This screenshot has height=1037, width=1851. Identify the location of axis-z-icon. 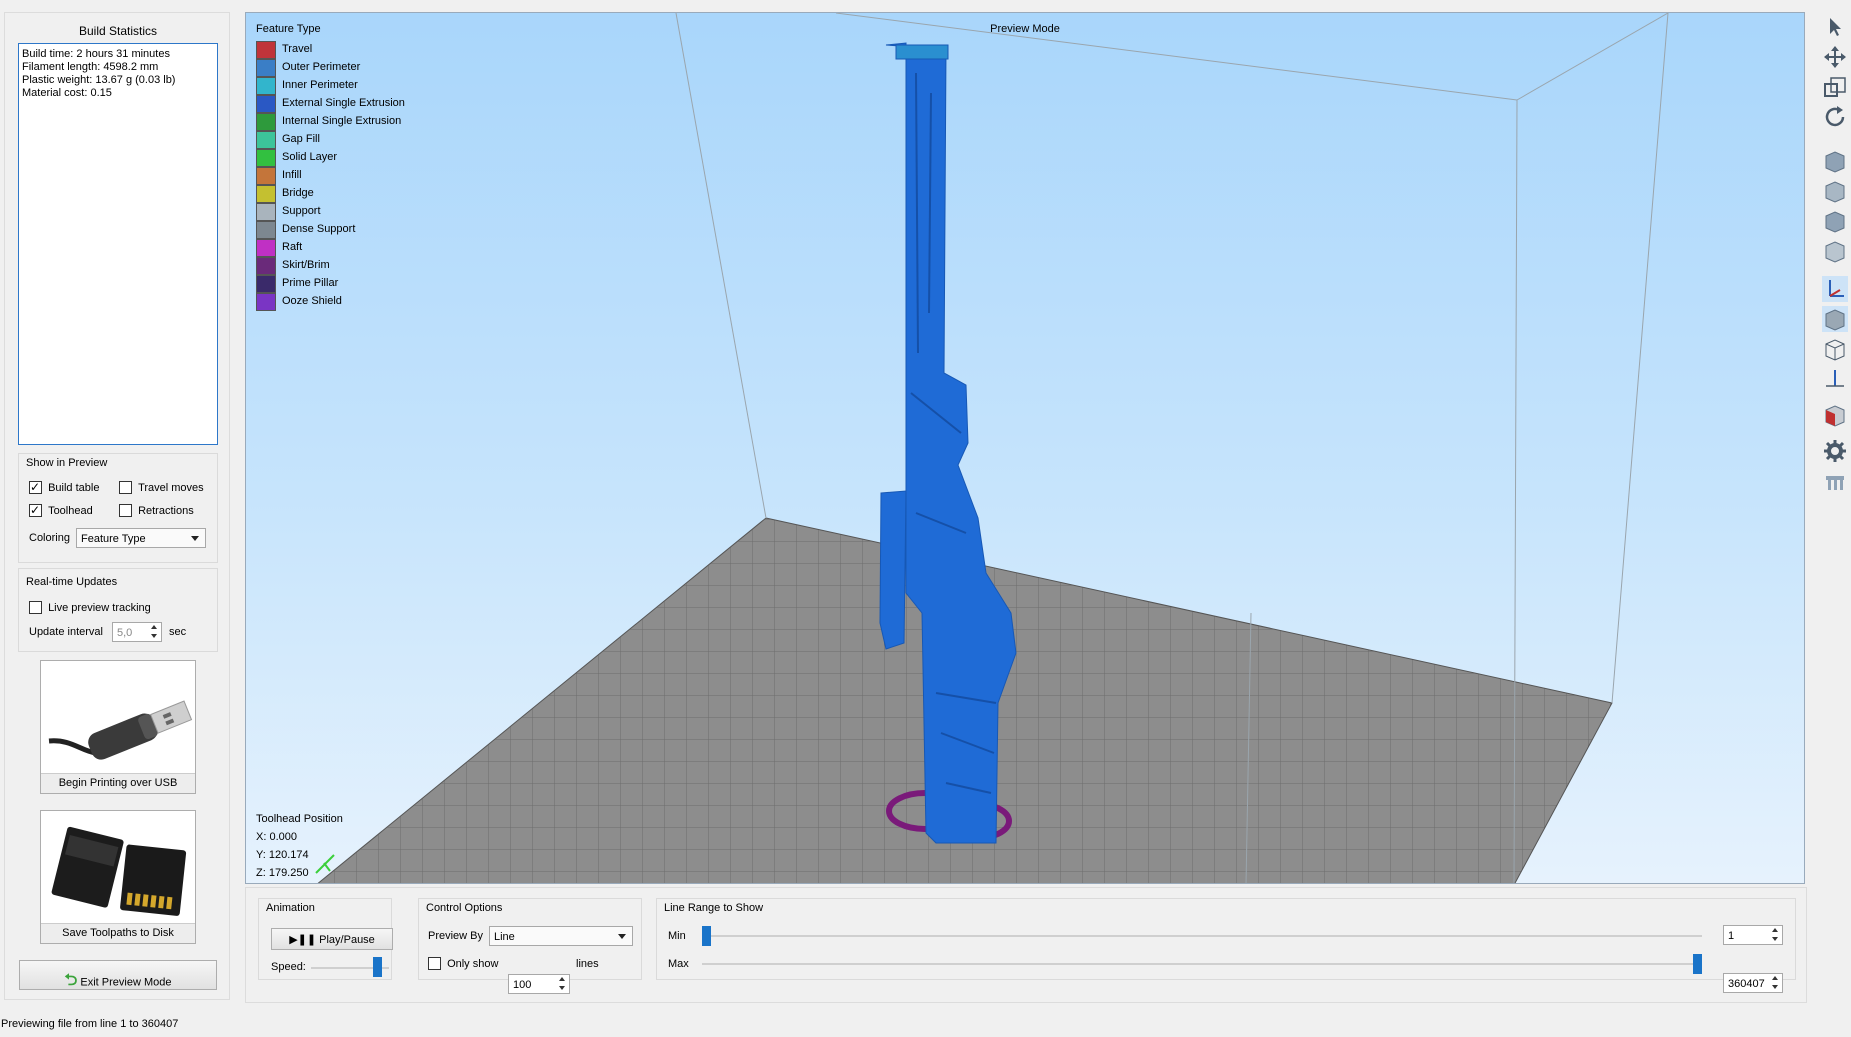
(1835, 379).